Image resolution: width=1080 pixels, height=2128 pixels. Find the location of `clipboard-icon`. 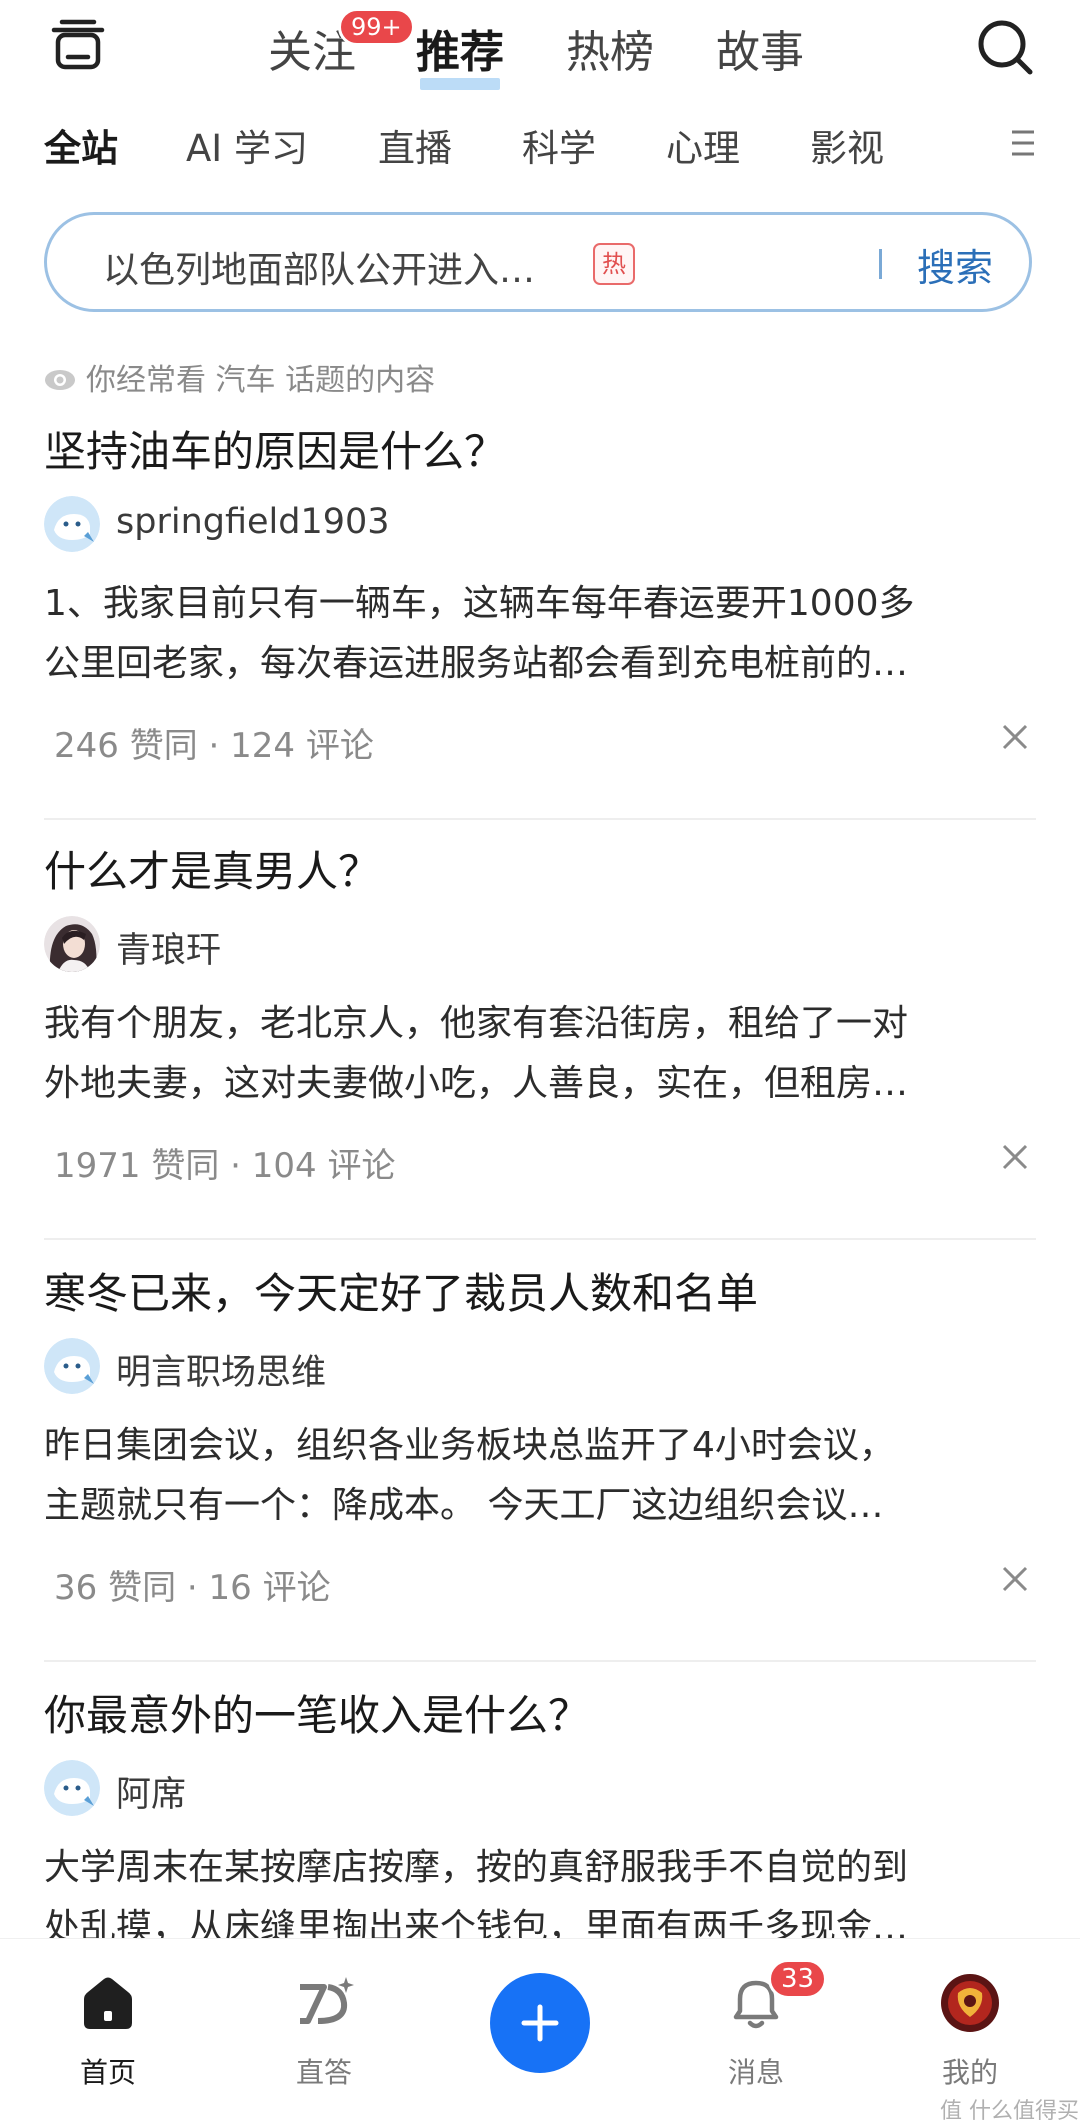

clipboard-icon is located at coordinates (78, 46).